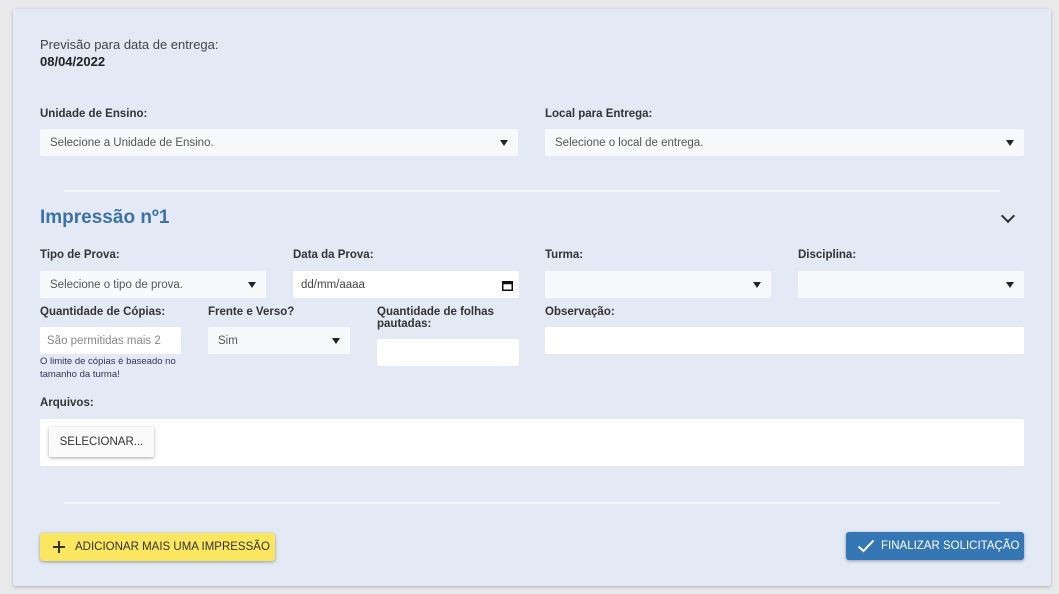 This screenshot has width=1059, height=594. Describe the element at coordinates (507, 285) in the screenshot. I see `calendar-icon` at that location.